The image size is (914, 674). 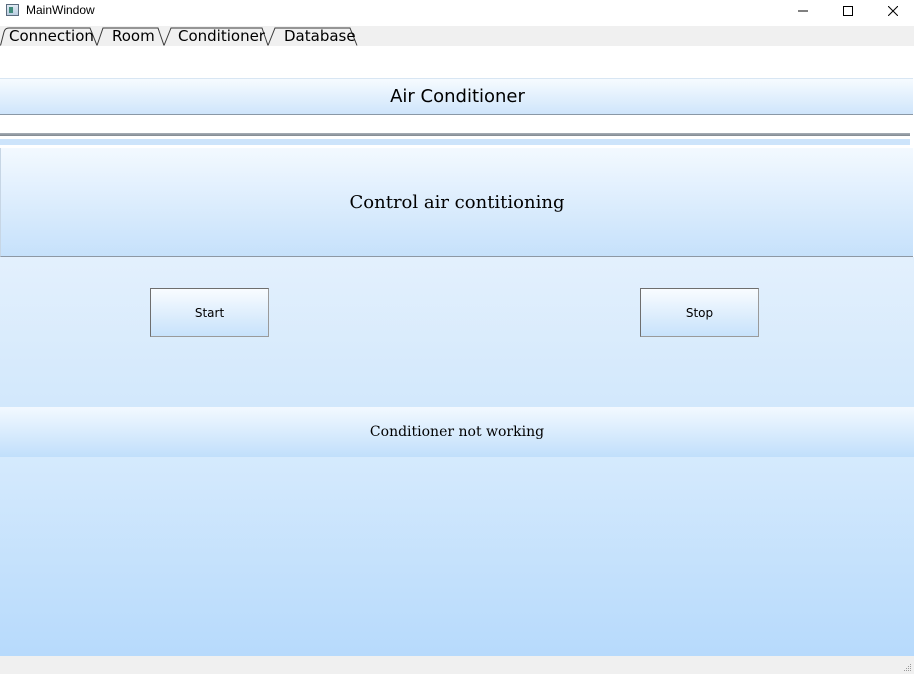 I want to click on page-title: Air Conditioner, so click(x=457, y=96).